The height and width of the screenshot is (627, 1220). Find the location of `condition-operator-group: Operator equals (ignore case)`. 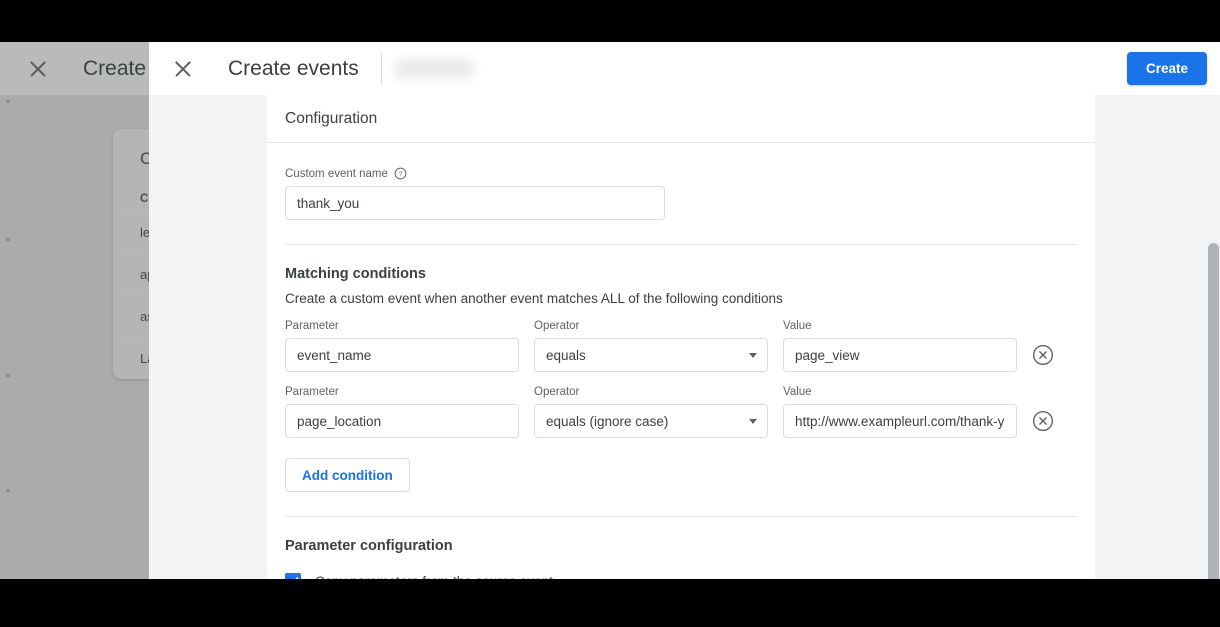

condition-operator-group: Operator equals (ignore case) is located at coordinates (651, 412).